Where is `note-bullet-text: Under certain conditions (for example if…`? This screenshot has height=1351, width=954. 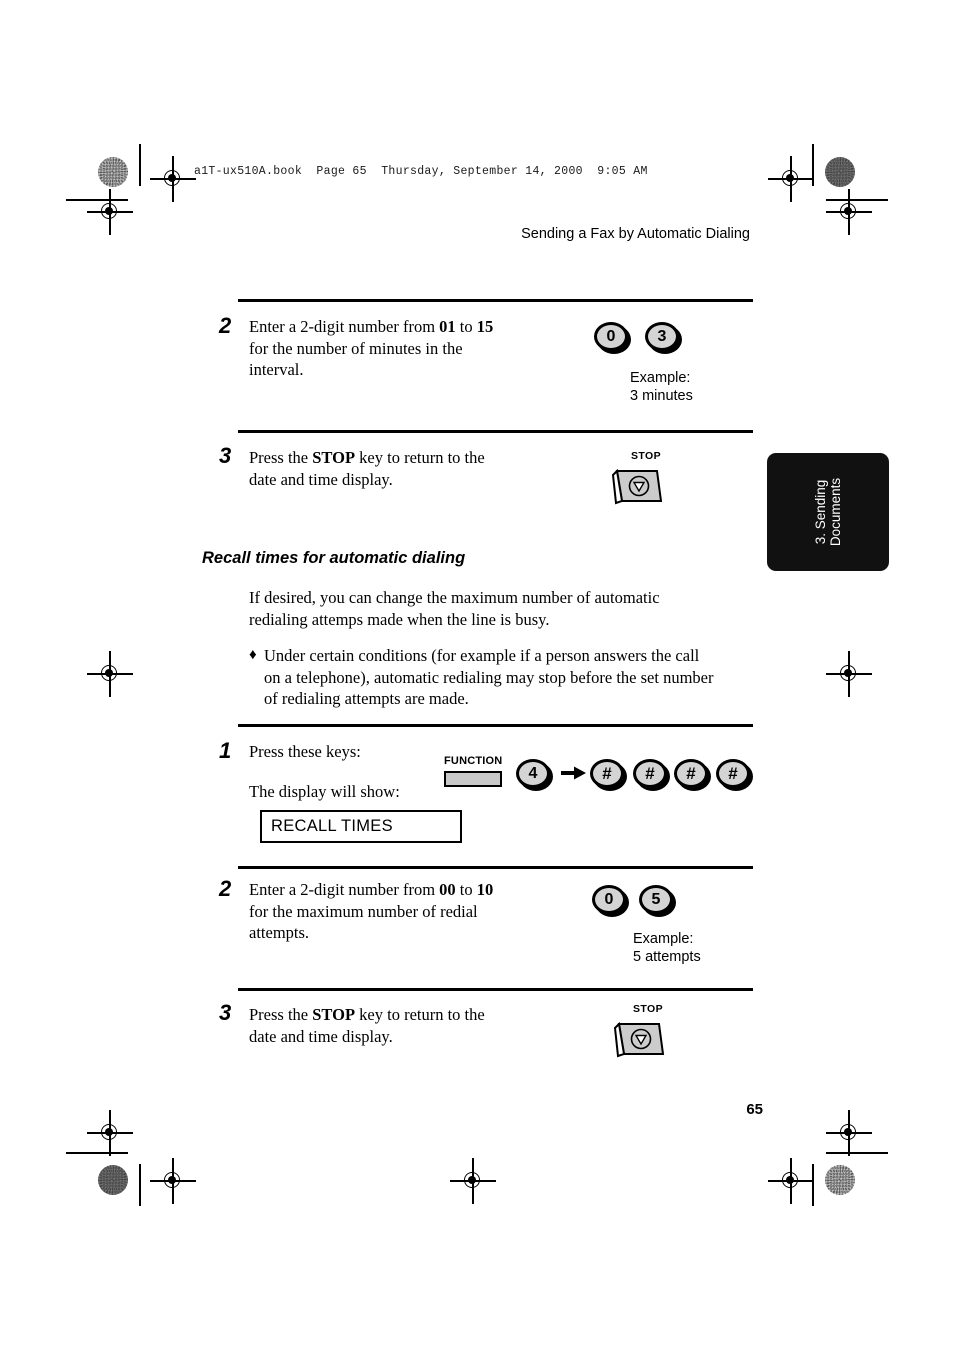 note-bullet-text: Under certain conditions (for example if… is located at coordinates (488, 677).